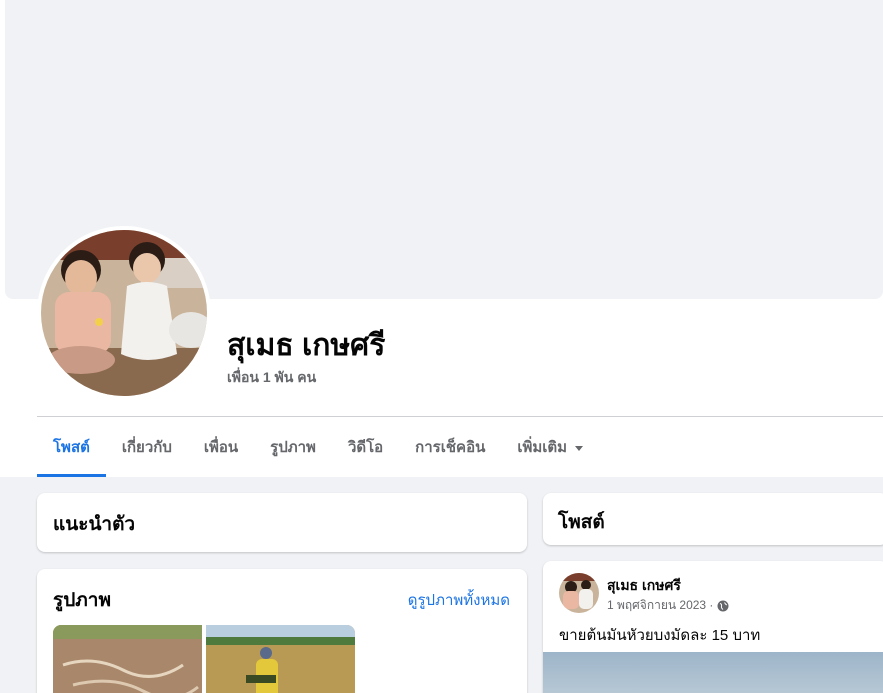 Image resolution: width=883 pixels, height=693 pixels. Describe the element at coordinates (94, 524) in the screenshot. I see `intro-title: แนะนำตัว` at that location.